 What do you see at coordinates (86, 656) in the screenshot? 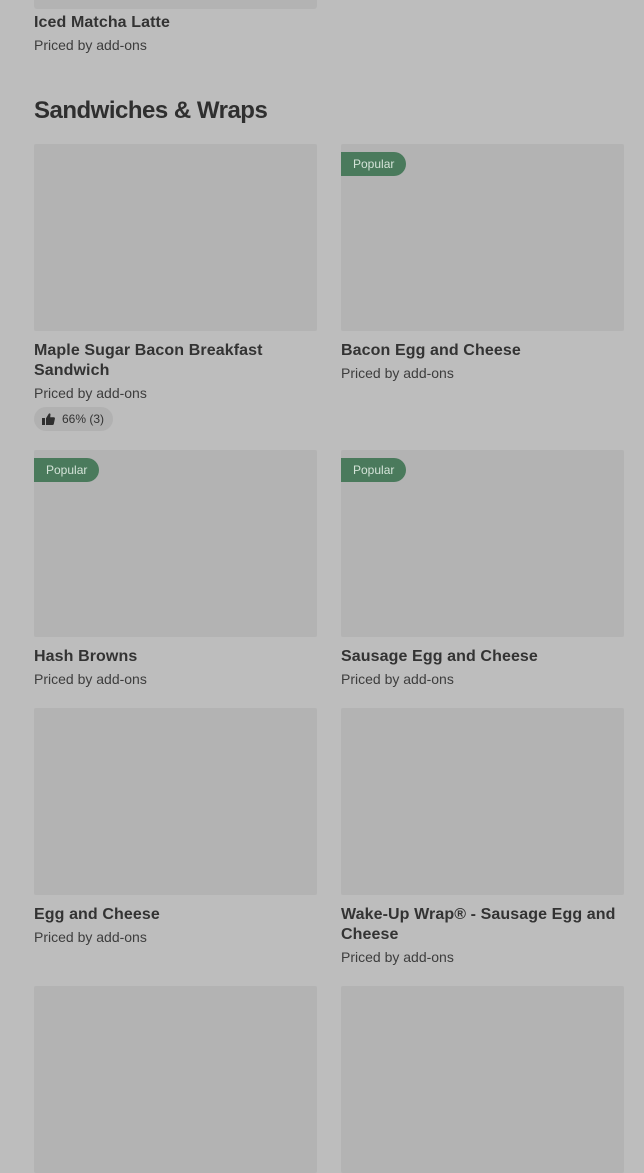
I see `item-name: Hash Browns` at bounding box center [86, 656].